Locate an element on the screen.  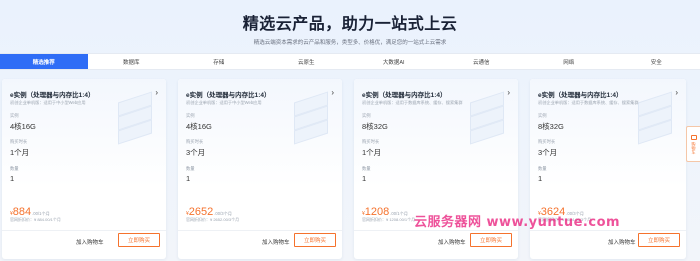
price-suffix: .00/3个月 is located at coordinates (223, 213).